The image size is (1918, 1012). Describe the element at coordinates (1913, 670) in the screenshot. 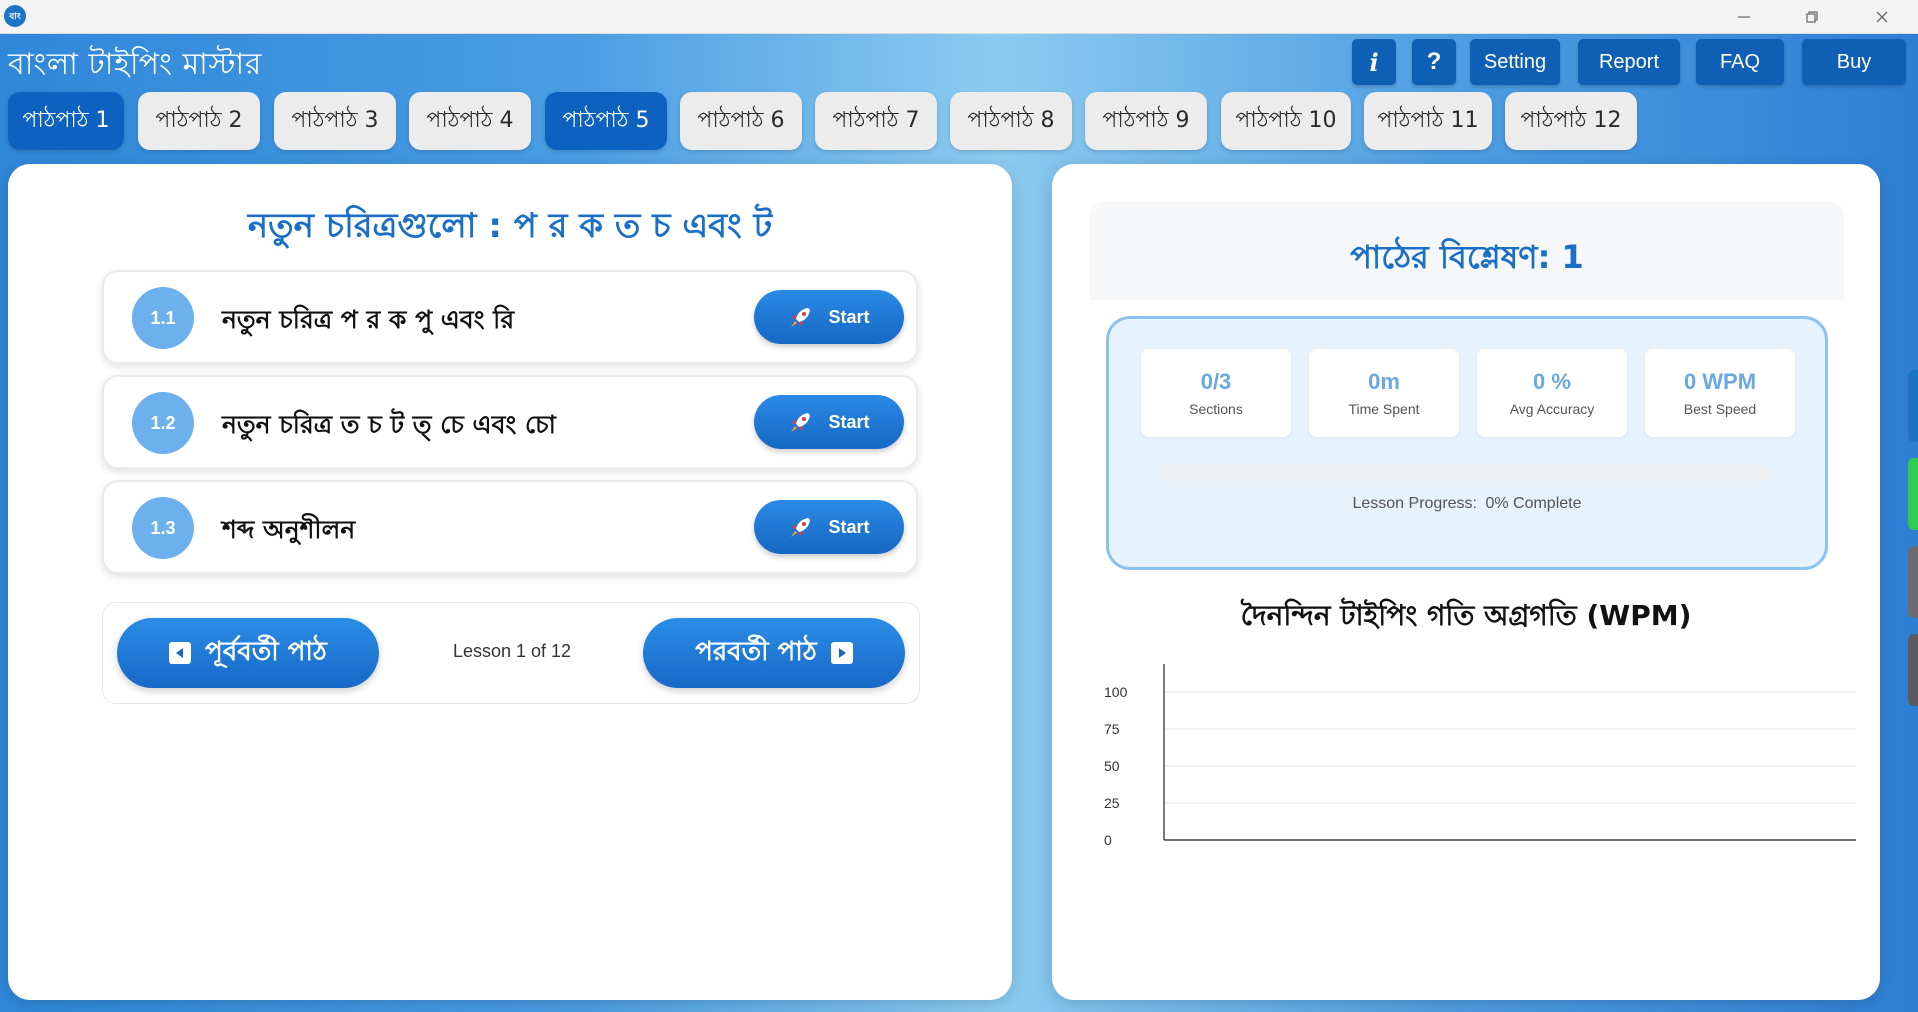

I see `edge-control-dark` at that location.